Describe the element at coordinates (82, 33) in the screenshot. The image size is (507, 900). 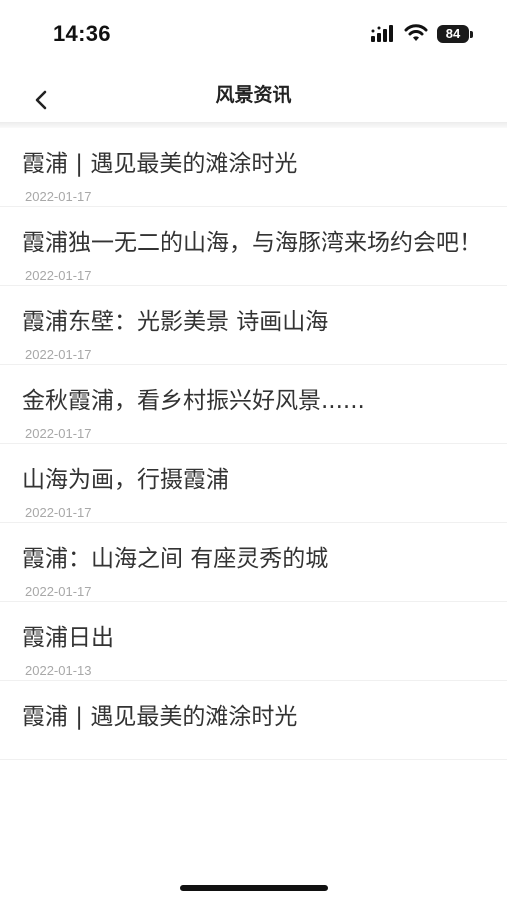
I see `status-time: 14:36` at that location.